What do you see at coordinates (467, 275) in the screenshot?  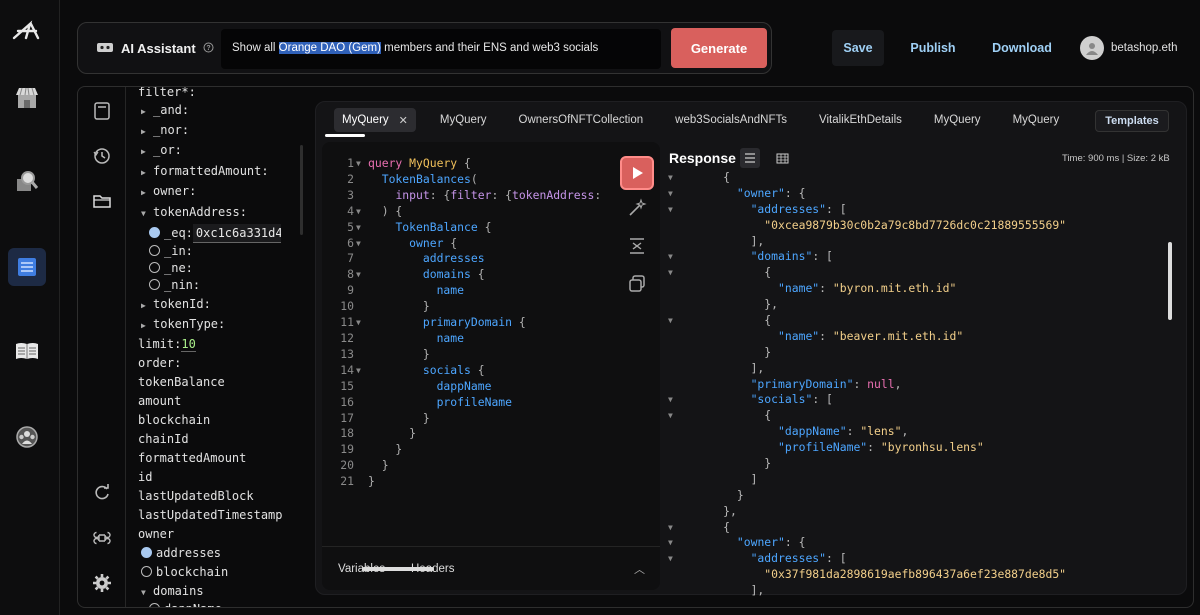 I see `code-line: 8 ▼ domains {` at bounding box center [467, 275].